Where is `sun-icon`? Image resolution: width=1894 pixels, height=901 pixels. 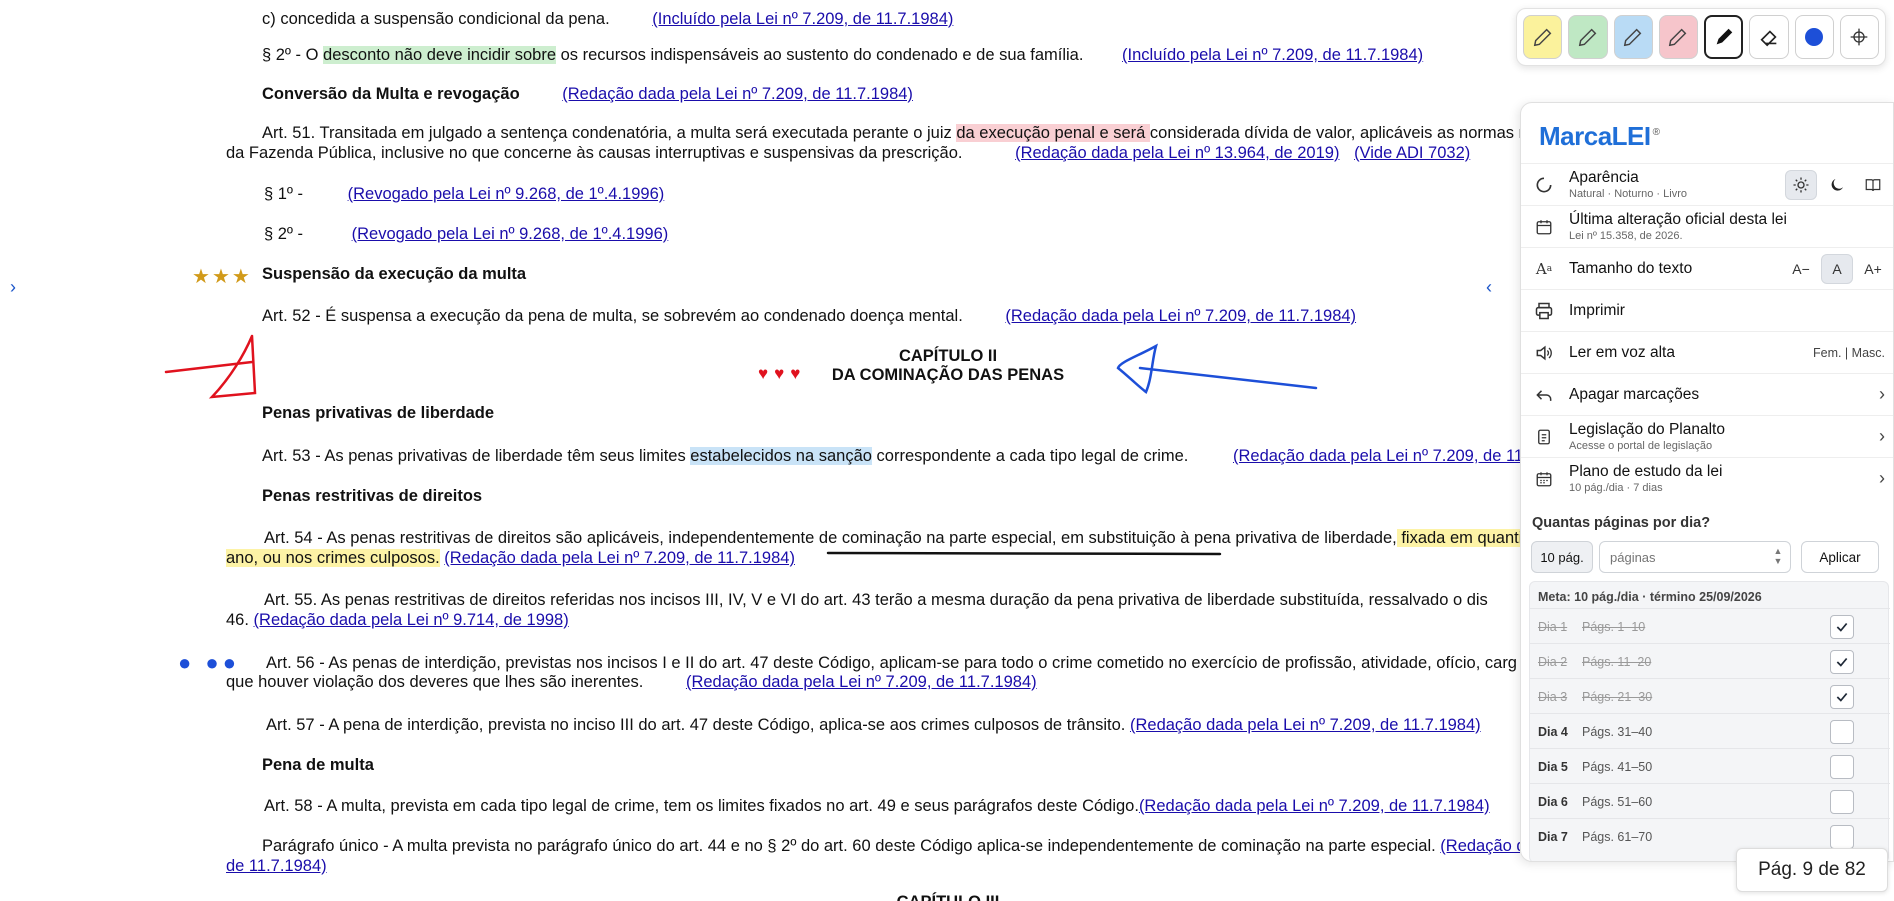 sun-icon is located at coordinates (1801, 184).